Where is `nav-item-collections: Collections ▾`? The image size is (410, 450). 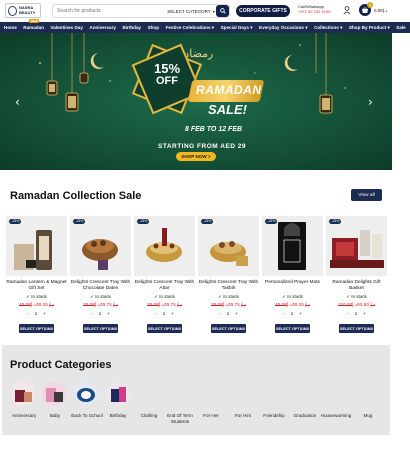 nav-item-collections: Collections ▾ is located at coordinates (328, 28).